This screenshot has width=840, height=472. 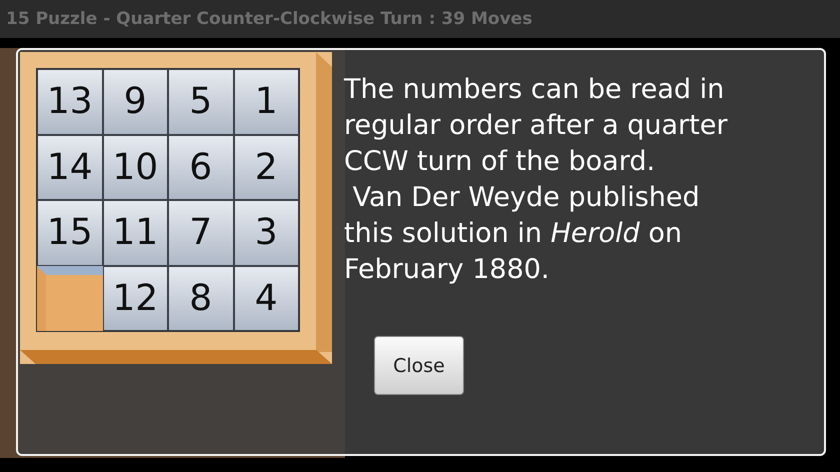 I want to click on close-button: Close, so click(x=419, y=365).